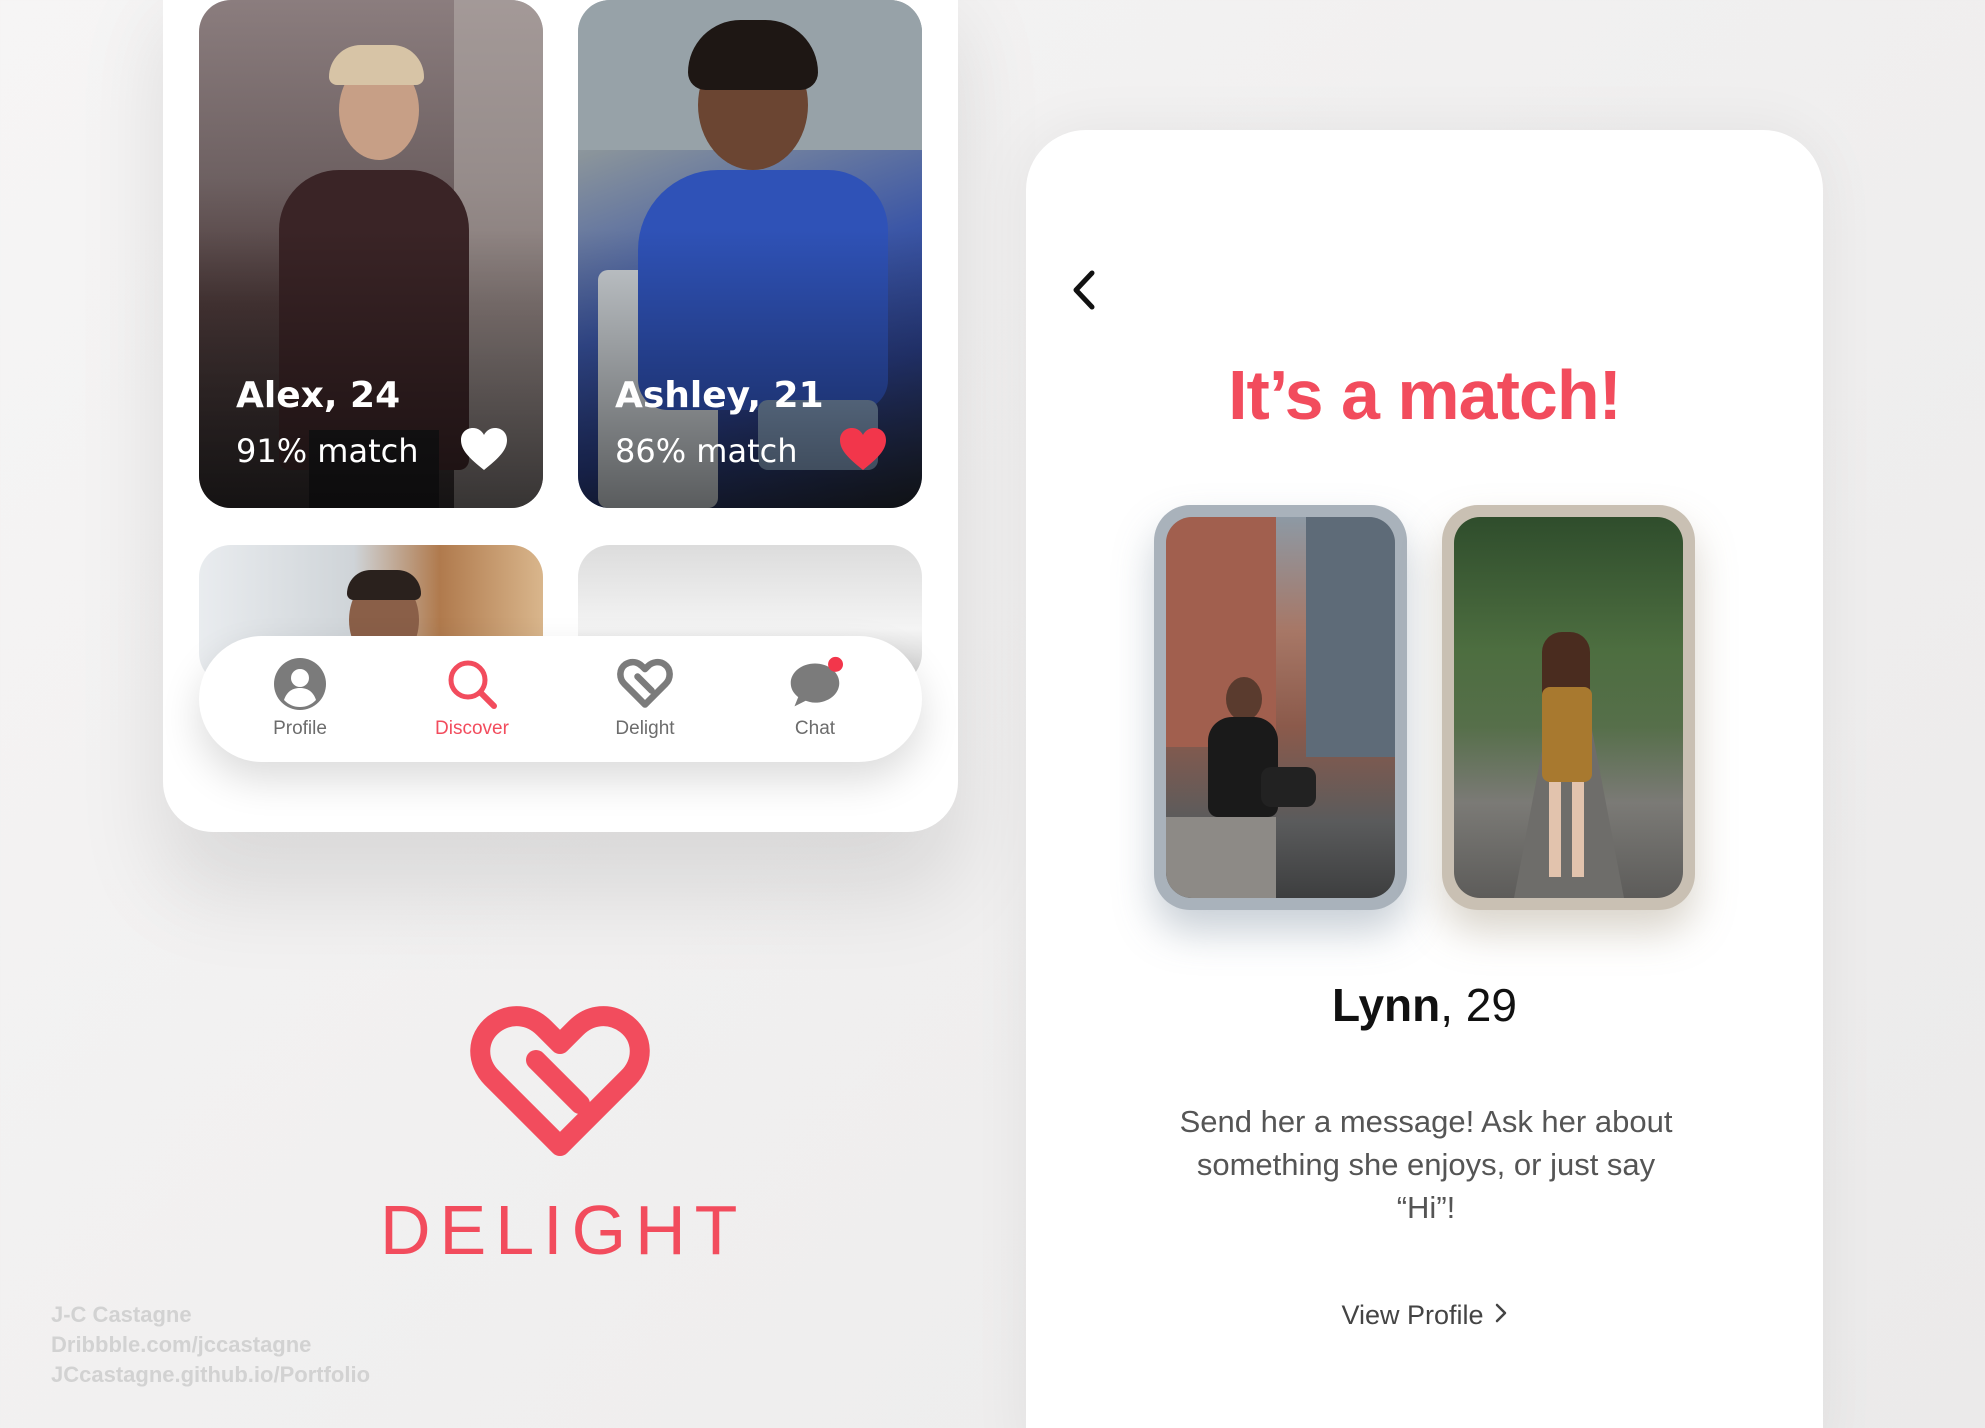 Image resolution: width=1985 pixels, height=1428 pixels. Describe the element at coordinates (645, 683) in the screenshot. I see `delight-heart-icon` at that location.